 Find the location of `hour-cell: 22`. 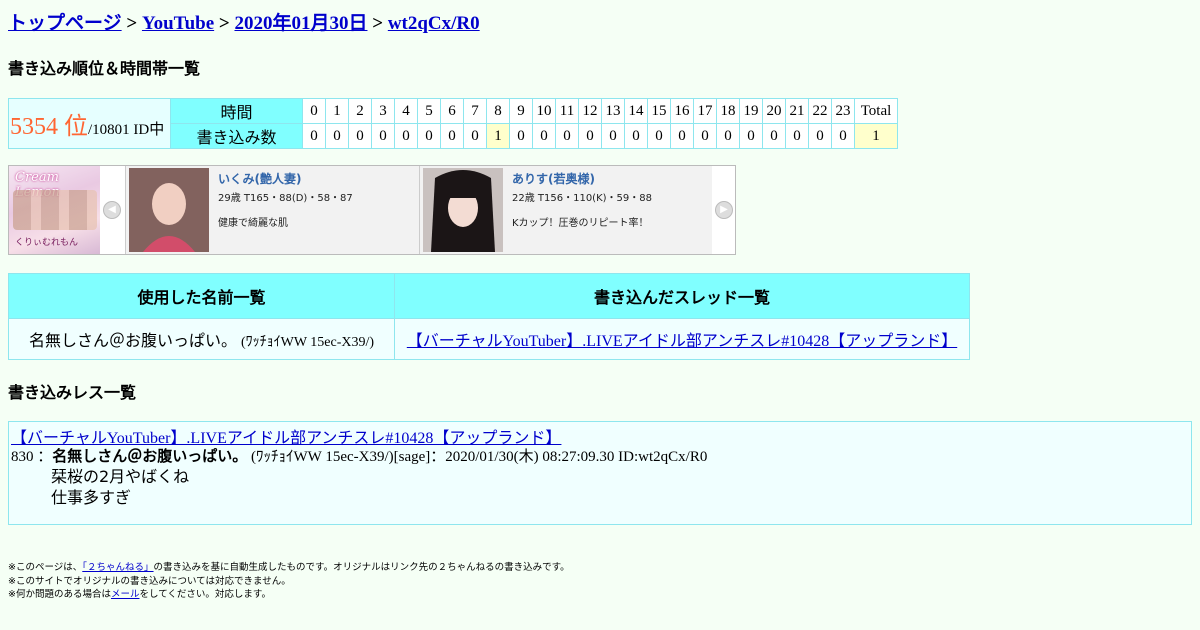

hour-cell: 22 is located at coordinates (820, 111).